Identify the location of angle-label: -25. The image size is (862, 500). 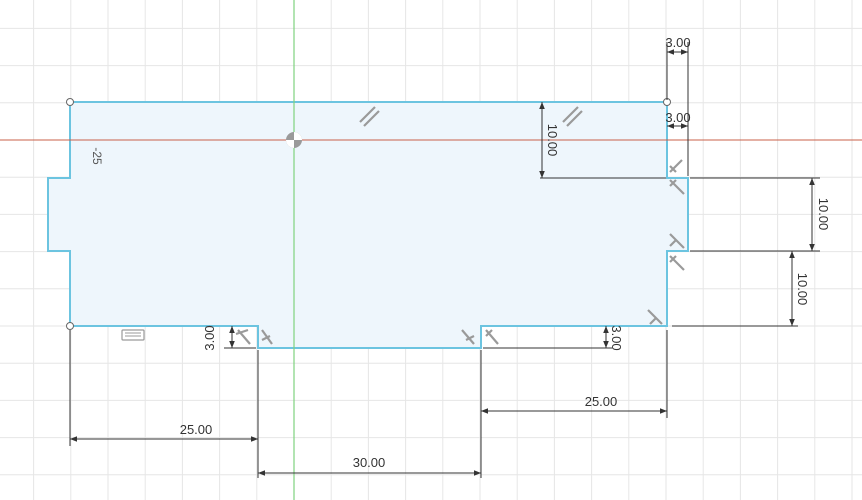
(97, 156).